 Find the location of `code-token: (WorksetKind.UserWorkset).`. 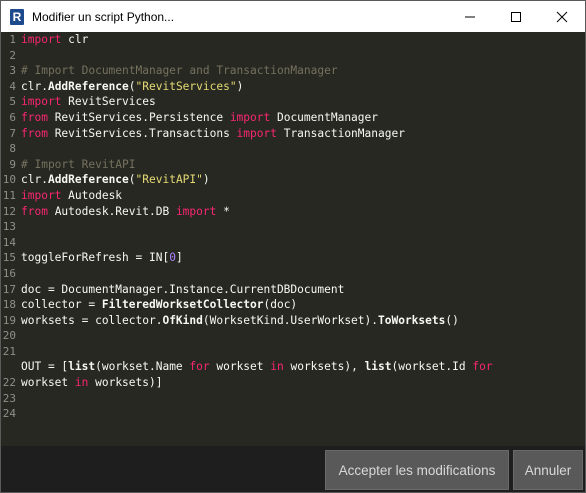

code-token: (WorksetKind.UserWorkset). is located at coordinates (290, 320).